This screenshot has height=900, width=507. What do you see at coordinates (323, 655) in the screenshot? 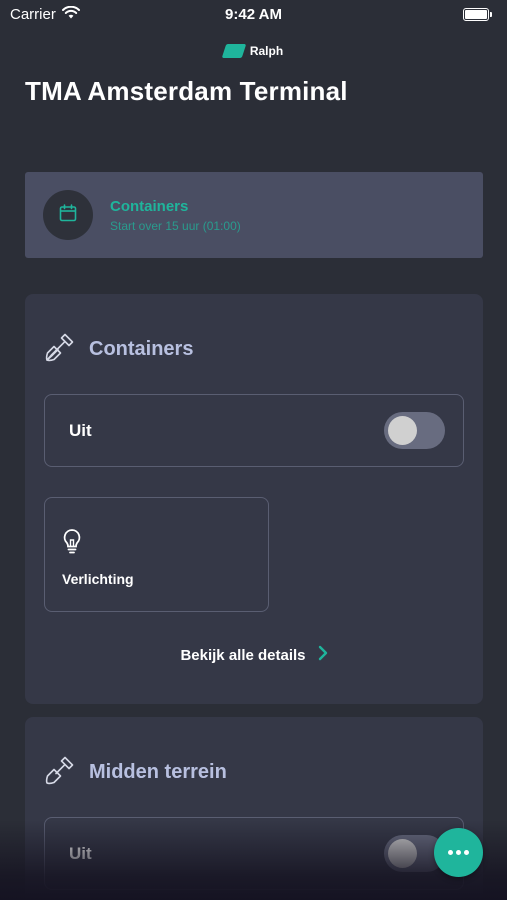
I see `chevron-right-icon` at bounding box center [323, 655].